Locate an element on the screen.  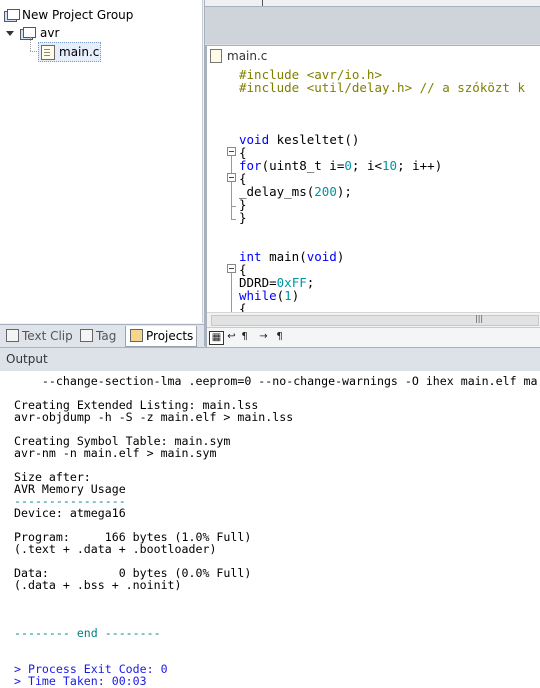
view-toggle-button: ▦ is located at coordinates (216, 338).